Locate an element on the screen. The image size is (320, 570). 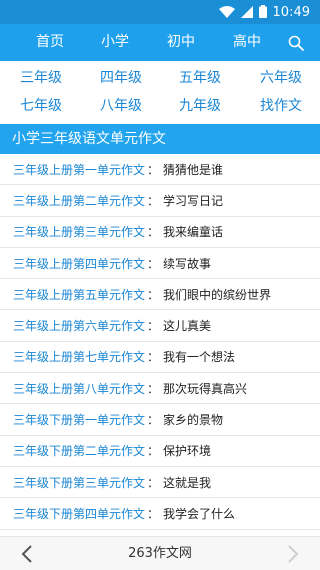
essay-topic: 我学会了什么 is located at coordinates (199, 513).